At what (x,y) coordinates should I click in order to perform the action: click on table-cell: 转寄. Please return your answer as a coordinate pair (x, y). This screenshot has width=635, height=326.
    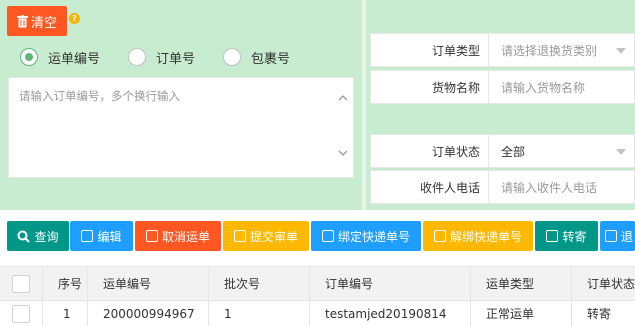
    Looking at the image, I should click on (599, 314).